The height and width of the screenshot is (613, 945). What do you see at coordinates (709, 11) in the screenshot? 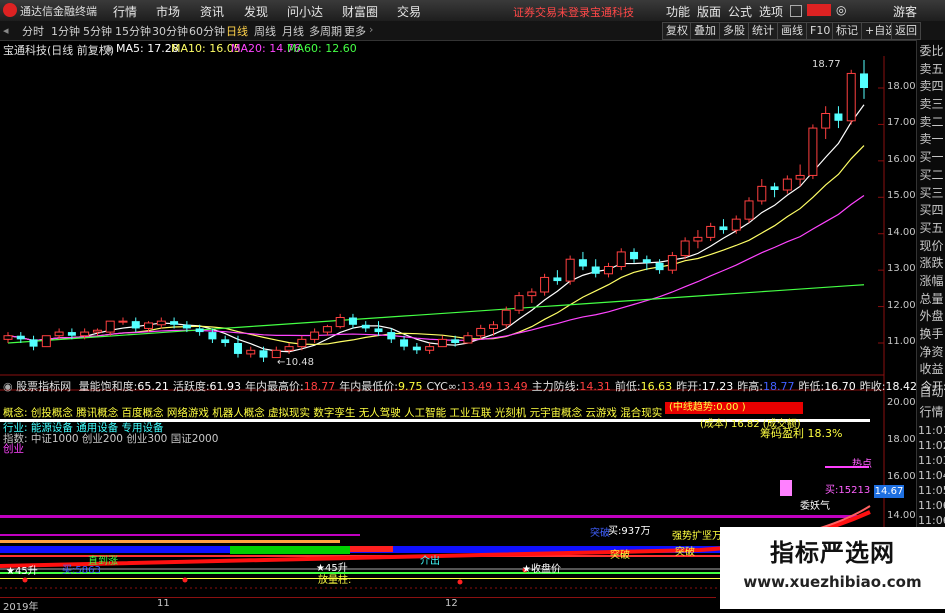
I see `menu-banmian: 版面` at bounding box center [709, 11].